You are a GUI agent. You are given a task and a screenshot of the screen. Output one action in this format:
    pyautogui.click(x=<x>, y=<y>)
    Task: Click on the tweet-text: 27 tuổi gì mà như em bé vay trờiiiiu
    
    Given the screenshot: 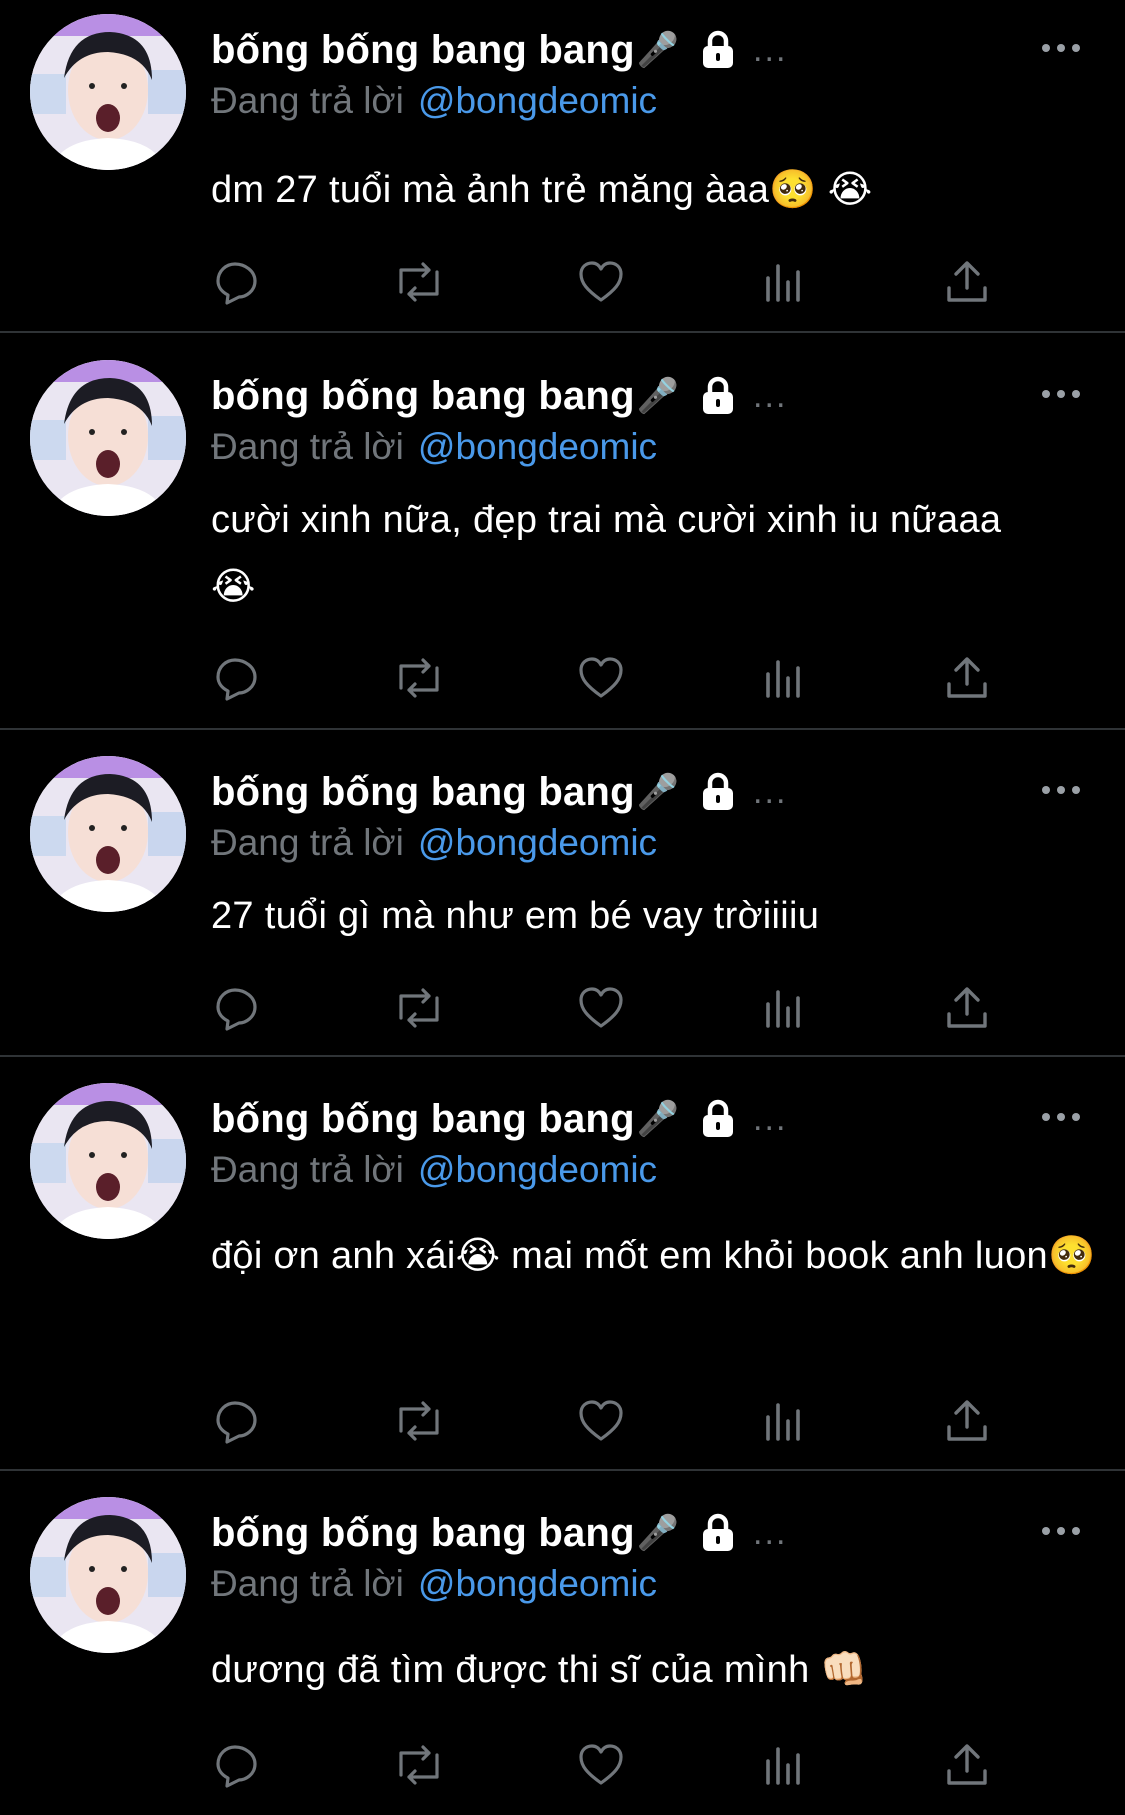 What is the action you would take?
    pyautogui.click(x=515, y=916)
    